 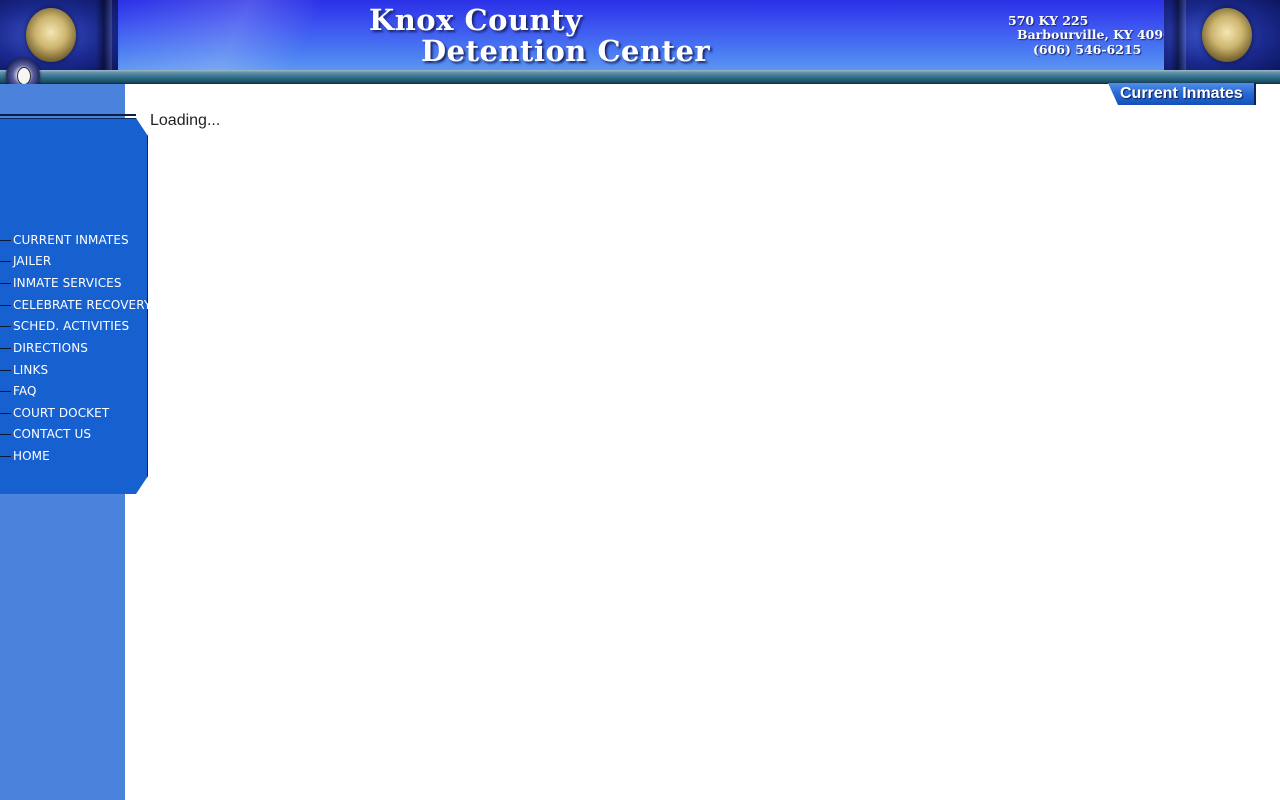 I want to click on nav-item-directions: DIRECTIONS, so click(x=44, y=348).